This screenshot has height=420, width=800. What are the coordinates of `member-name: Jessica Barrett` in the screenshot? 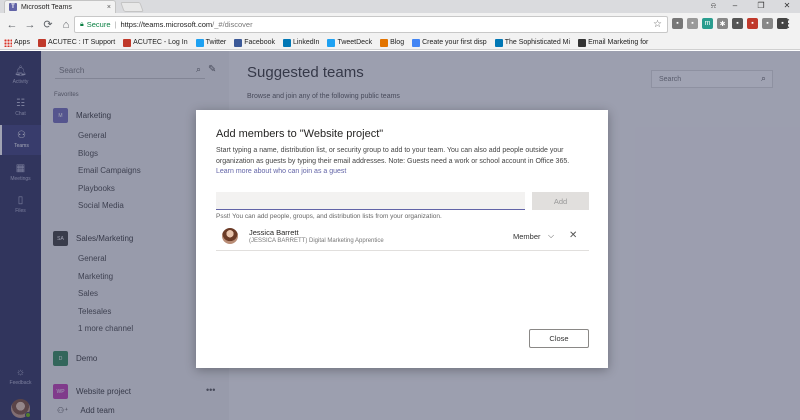 It's located at (274, 232).